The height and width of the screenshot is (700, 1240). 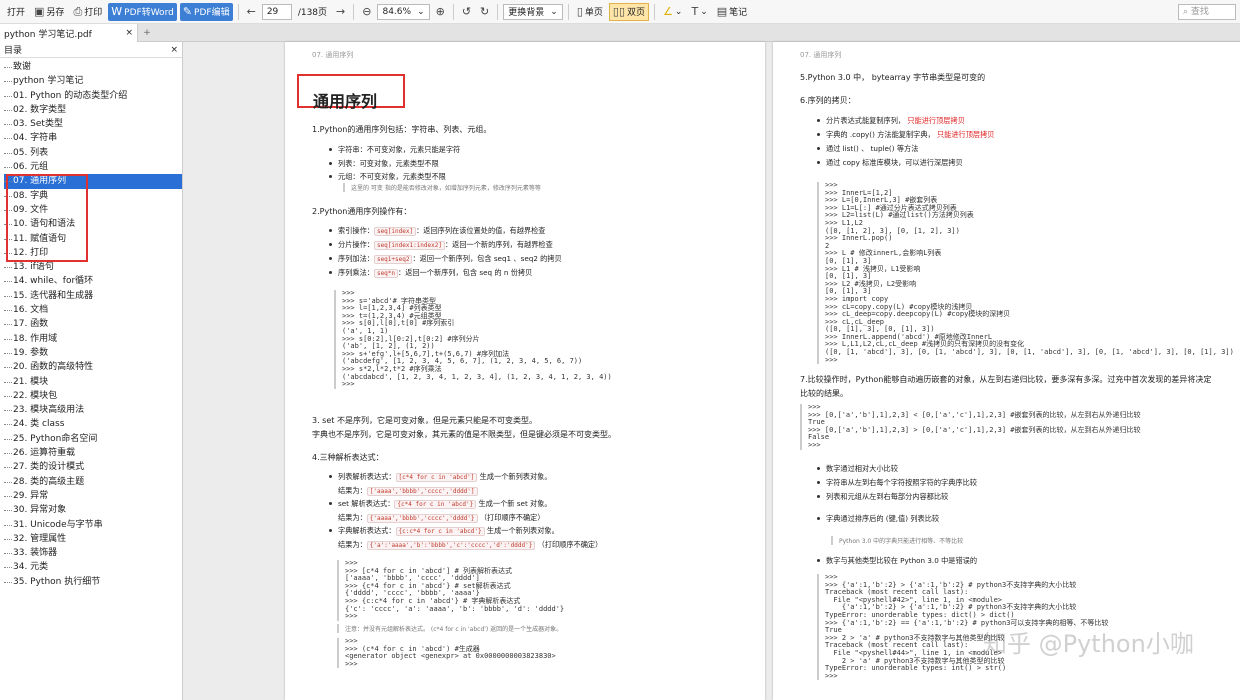 What do you see at coordinates (872, 149) in the screenshot?
I see `list-item: 通过 list() 、 tuple() 等方法` at bounding box center [872, 149].